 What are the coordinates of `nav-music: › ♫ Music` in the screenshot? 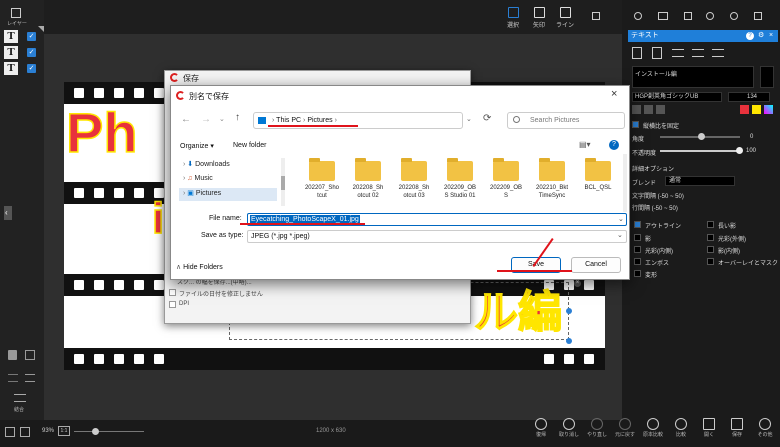 It's located at (198, 178).